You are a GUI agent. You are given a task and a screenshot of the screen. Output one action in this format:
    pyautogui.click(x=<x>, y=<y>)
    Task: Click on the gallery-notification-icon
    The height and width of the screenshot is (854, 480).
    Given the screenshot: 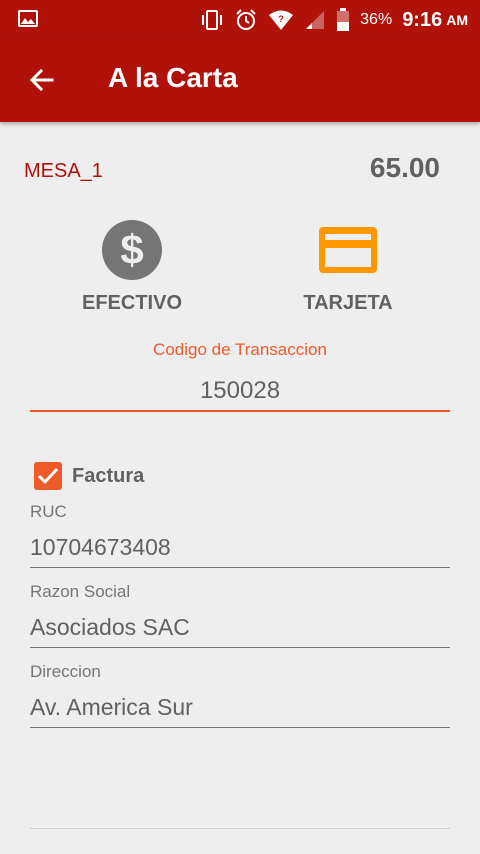 What is the action you would take?
    pyautogui.click(x=28, y=18)
    